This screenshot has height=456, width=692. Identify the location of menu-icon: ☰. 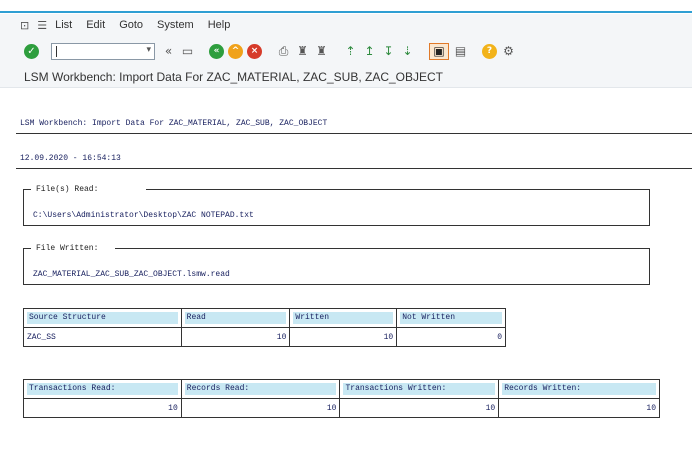
(42, 25).